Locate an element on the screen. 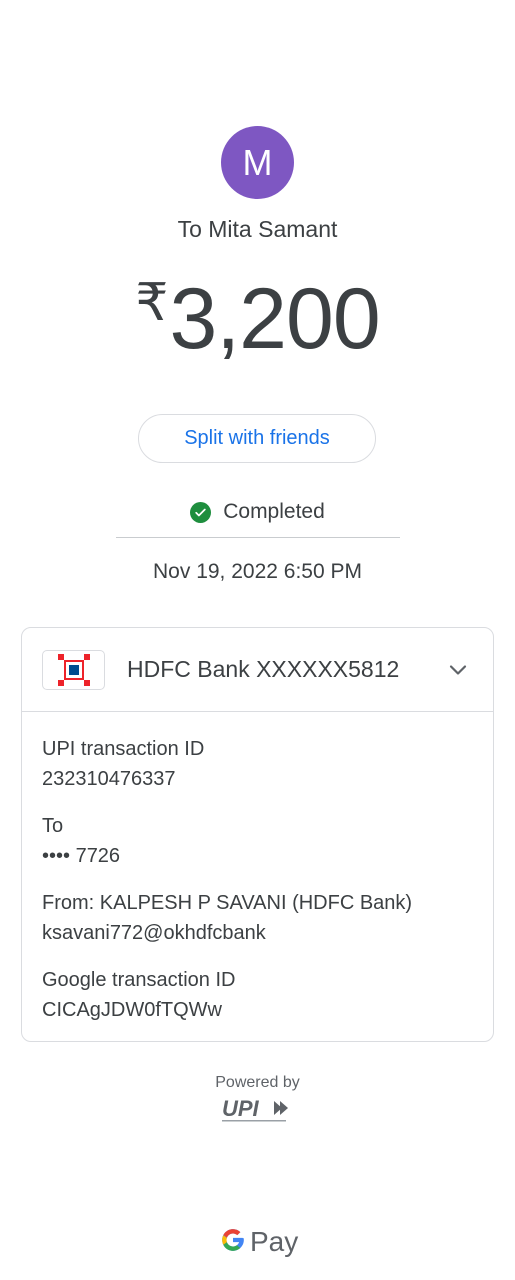 This screenshot has width=515, height=1280. chevron-down-icon is located at coordinates (458, 670).